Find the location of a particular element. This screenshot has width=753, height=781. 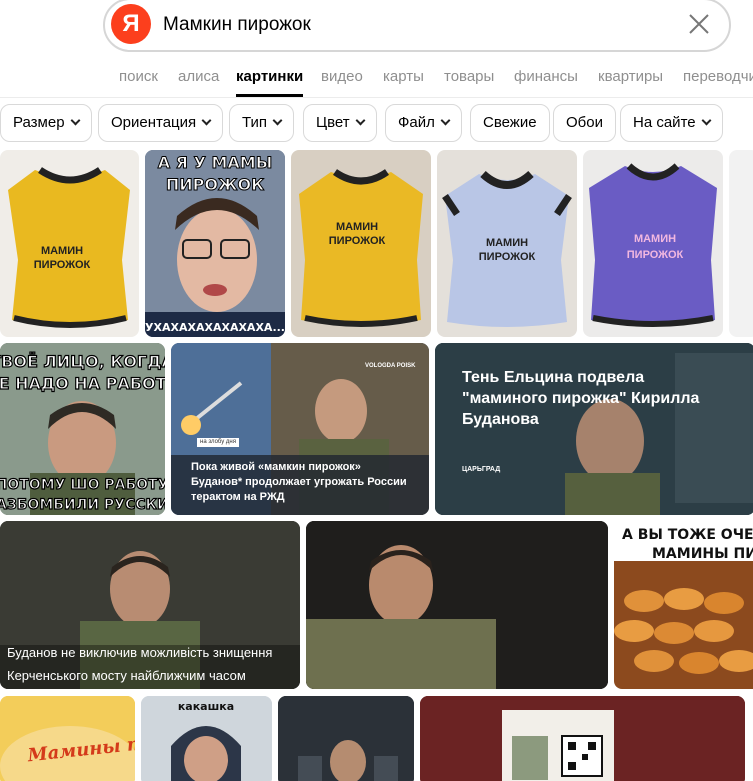

tab-alice: алиса is located at coordinates (198, 76).